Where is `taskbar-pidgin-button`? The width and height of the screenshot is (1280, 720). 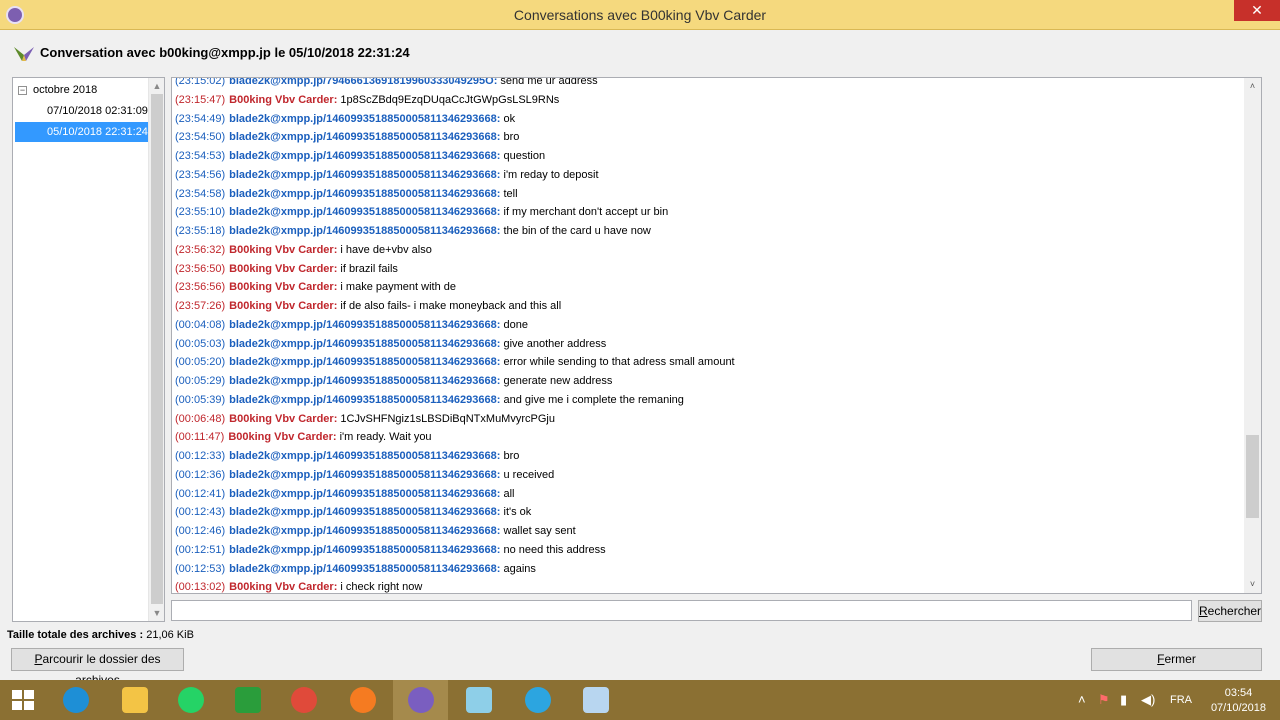 taskbar-pidgin-button is located at coordinates (420, 700).